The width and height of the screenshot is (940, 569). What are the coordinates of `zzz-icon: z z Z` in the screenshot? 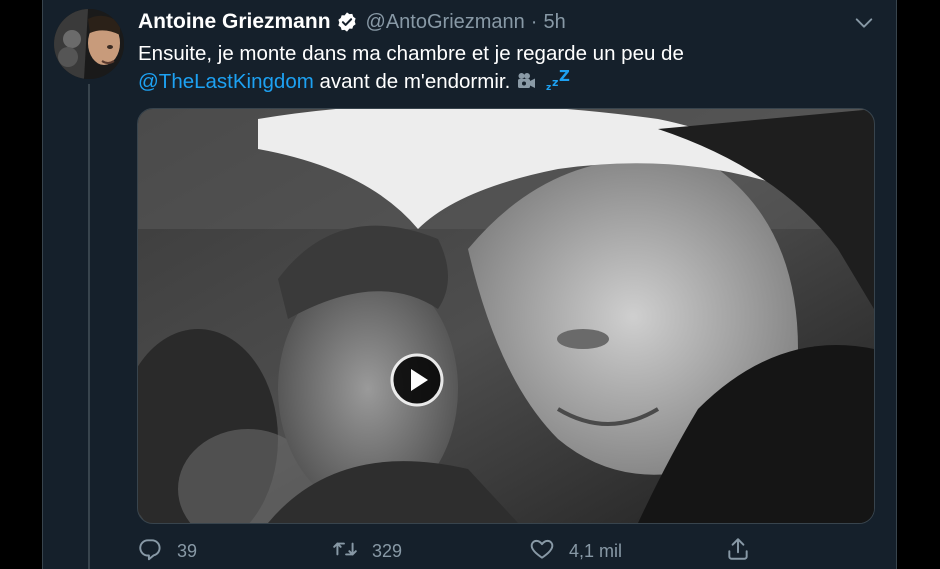 It's located at (558, 83).